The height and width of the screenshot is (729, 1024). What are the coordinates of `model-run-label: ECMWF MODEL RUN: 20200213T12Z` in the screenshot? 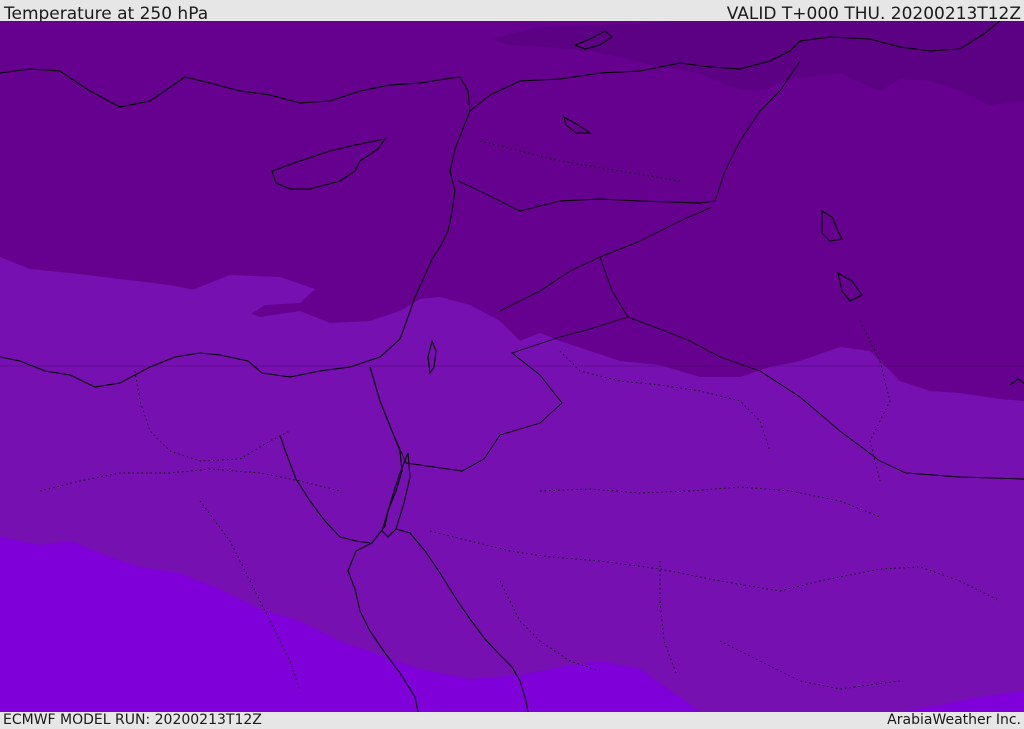 It's located at (132, 720).